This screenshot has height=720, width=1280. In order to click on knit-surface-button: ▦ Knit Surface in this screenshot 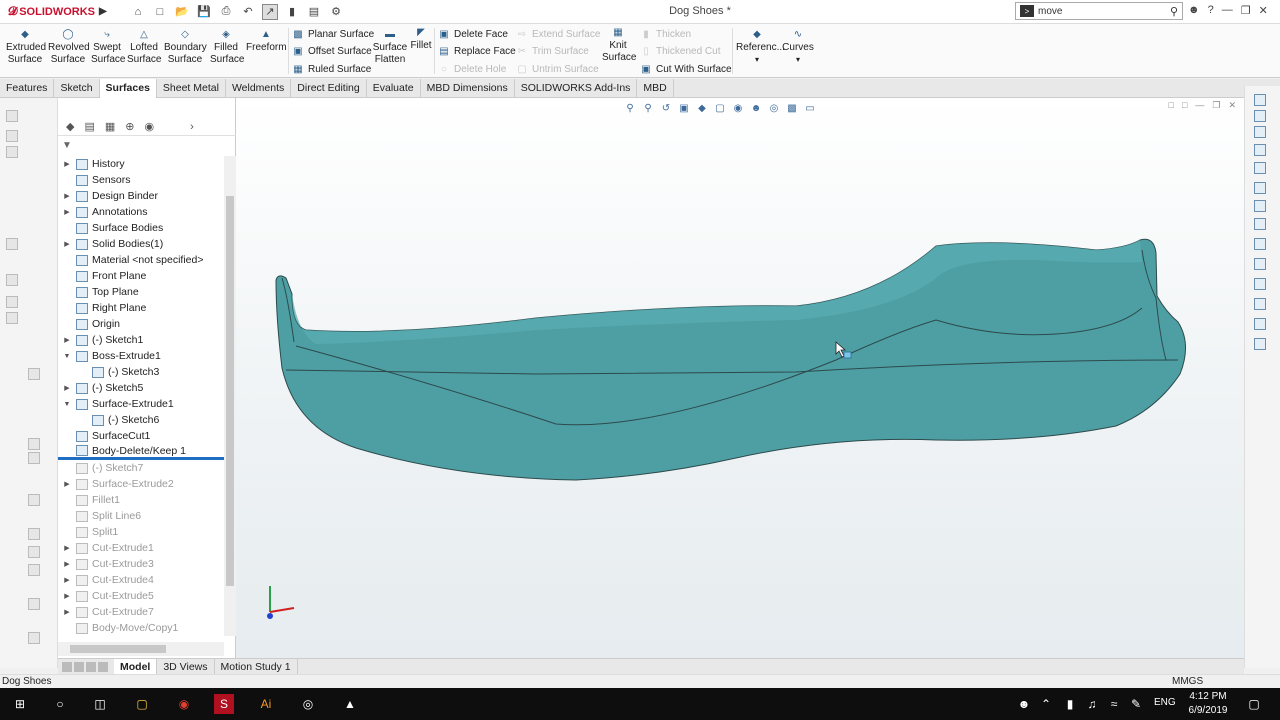, I will do `click(619, 46)`.